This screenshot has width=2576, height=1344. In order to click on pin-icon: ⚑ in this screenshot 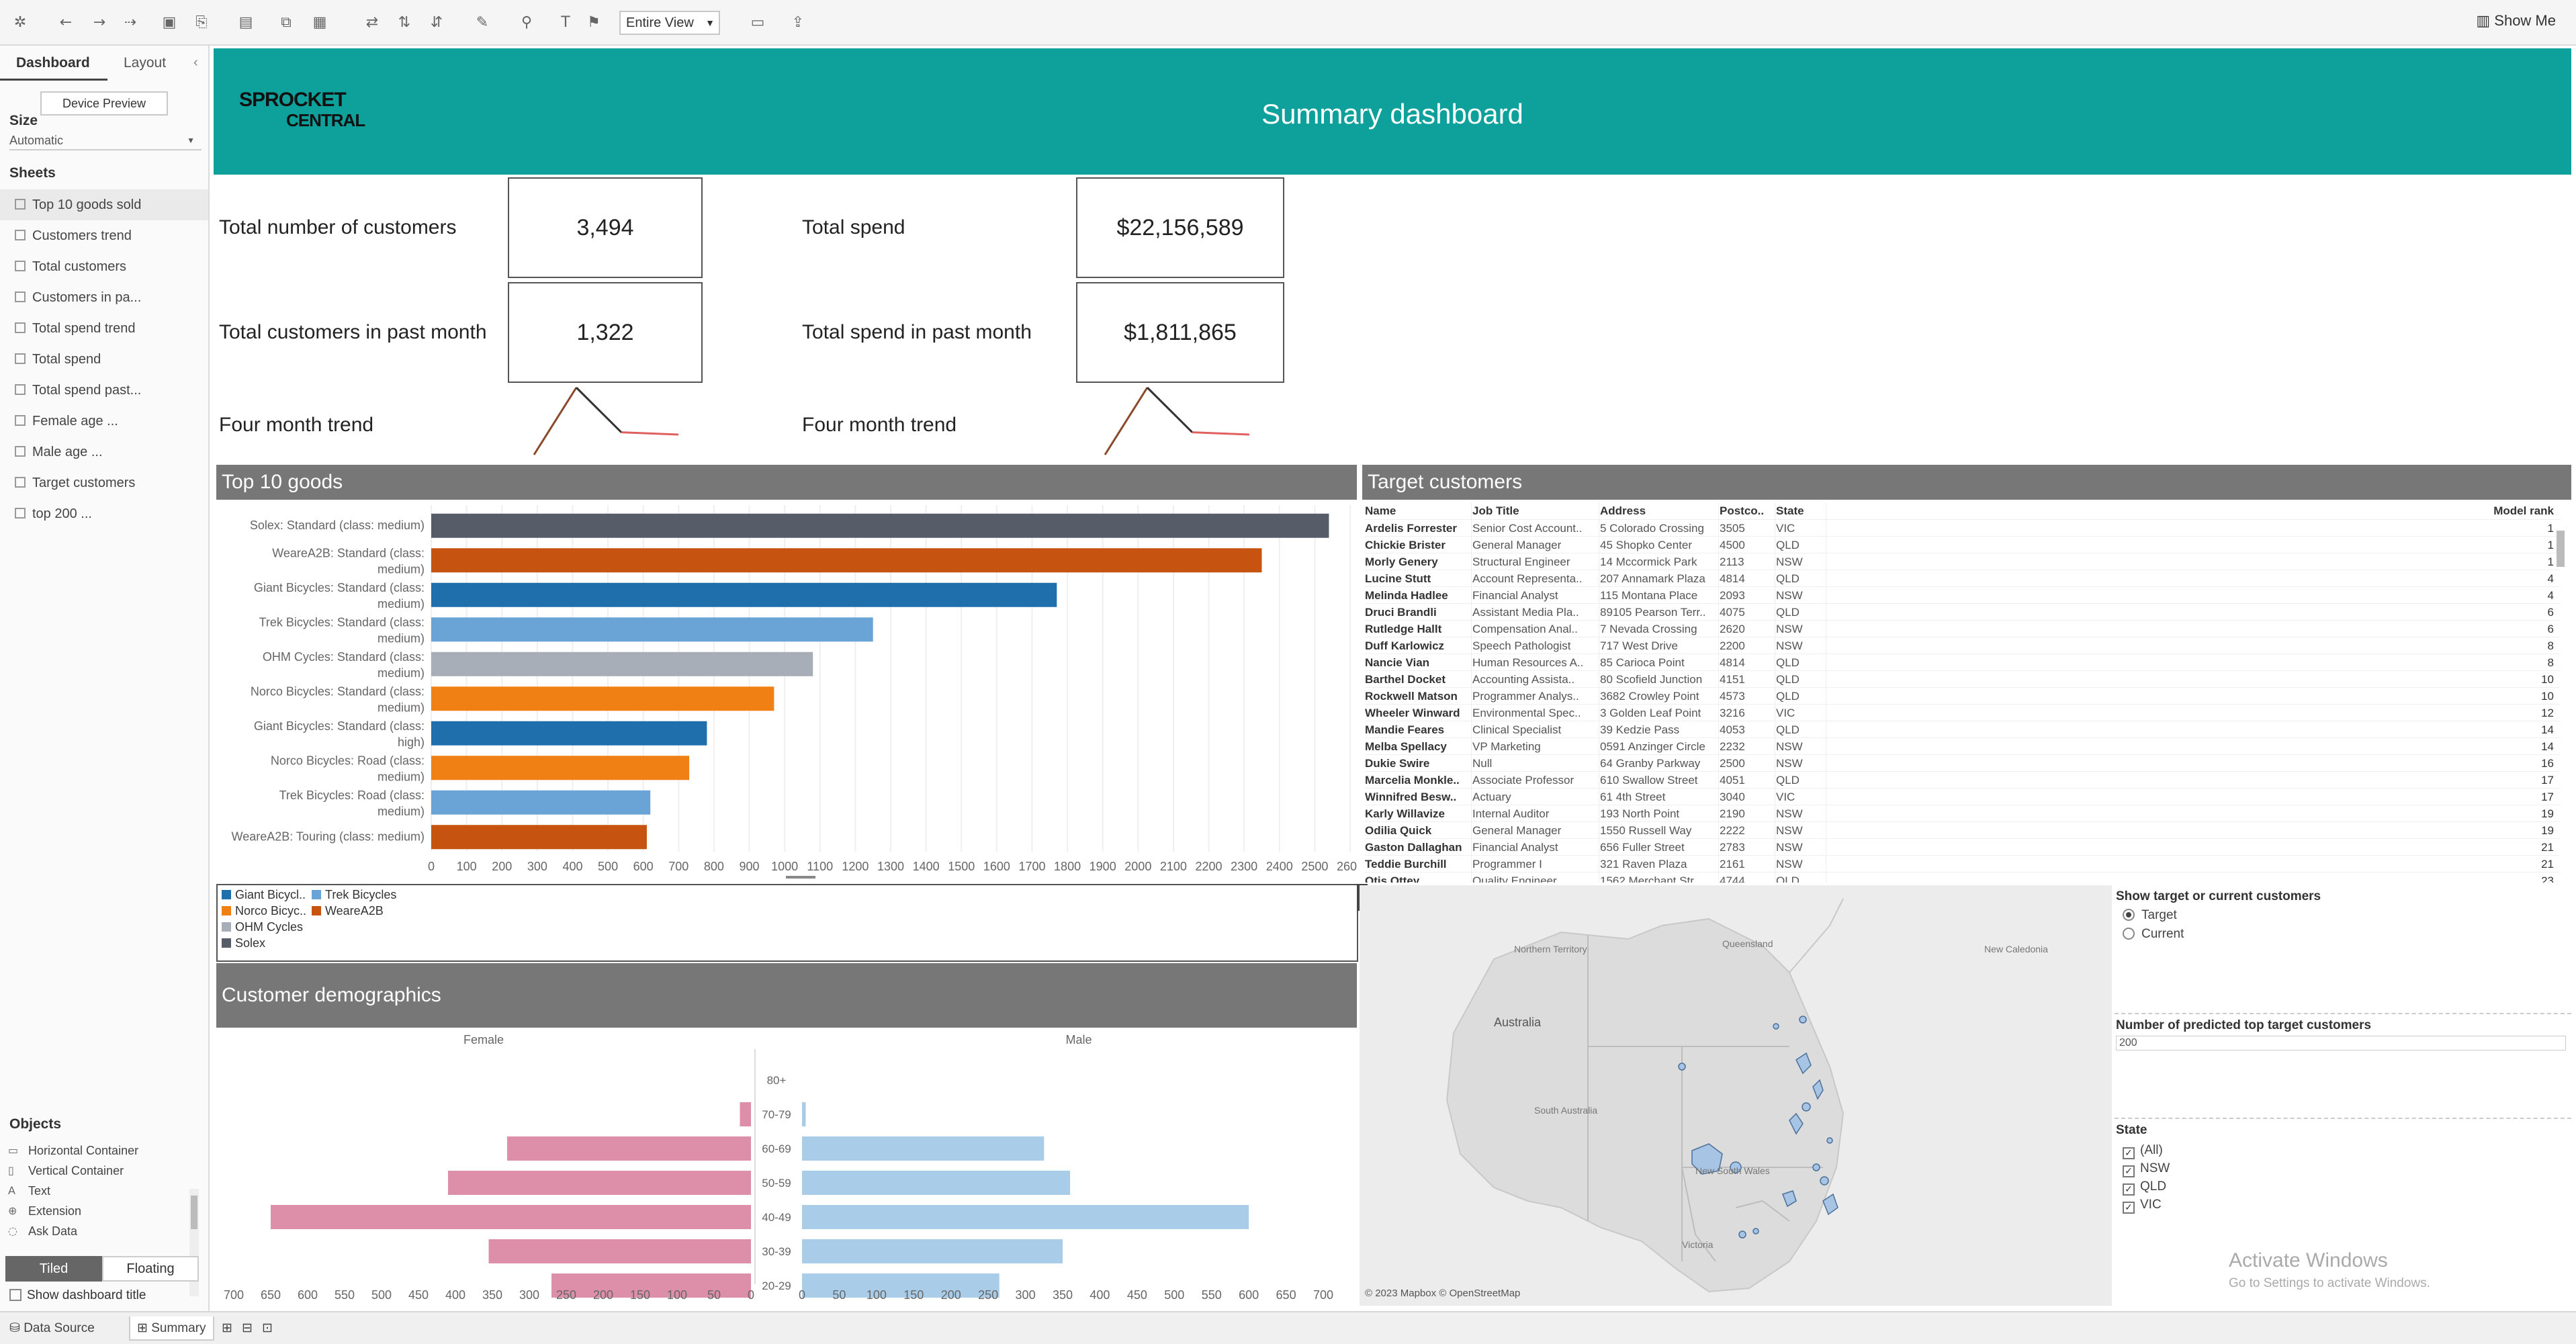, I will do `click(594, 23)`.